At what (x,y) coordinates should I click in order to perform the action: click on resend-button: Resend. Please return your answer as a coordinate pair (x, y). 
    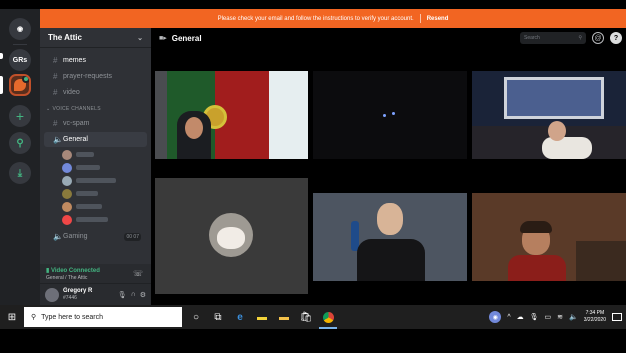
    Looking at the image, I should click on (438, 19).